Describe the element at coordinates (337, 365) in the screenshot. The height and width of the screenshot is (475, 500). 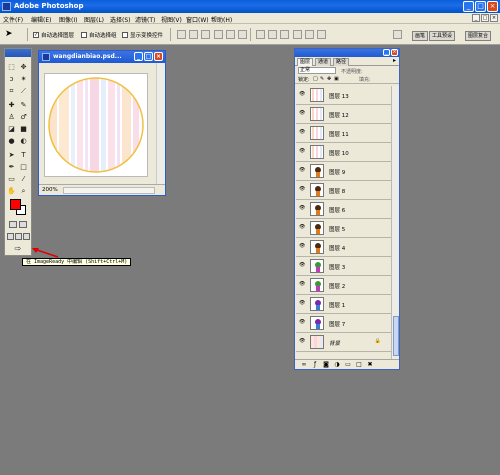
I see `adjustment-layer-icon: ◑` at that location.